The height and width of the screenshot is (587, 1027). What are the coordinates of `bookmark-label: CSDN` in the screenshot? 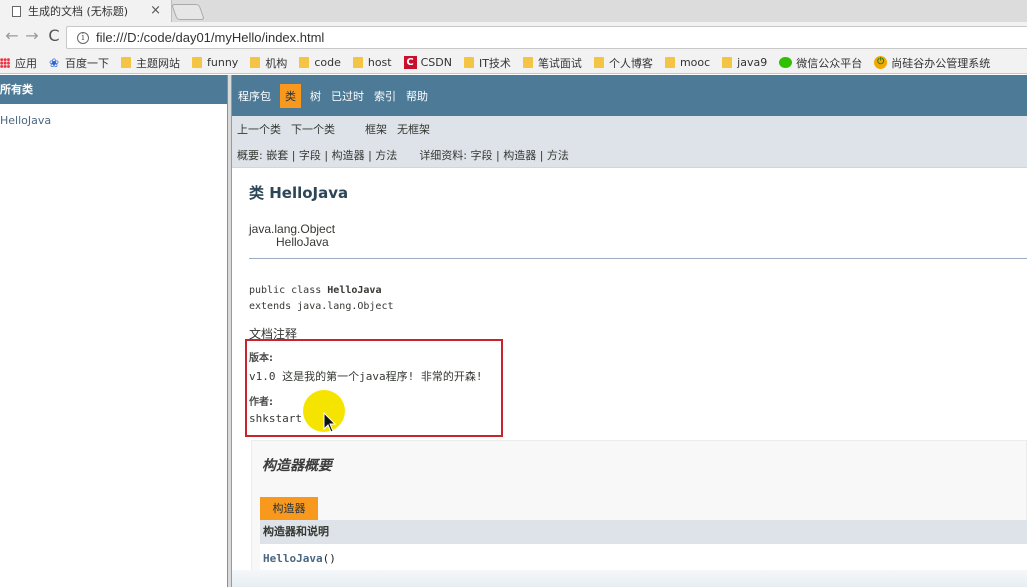 It's located at (436, 62).